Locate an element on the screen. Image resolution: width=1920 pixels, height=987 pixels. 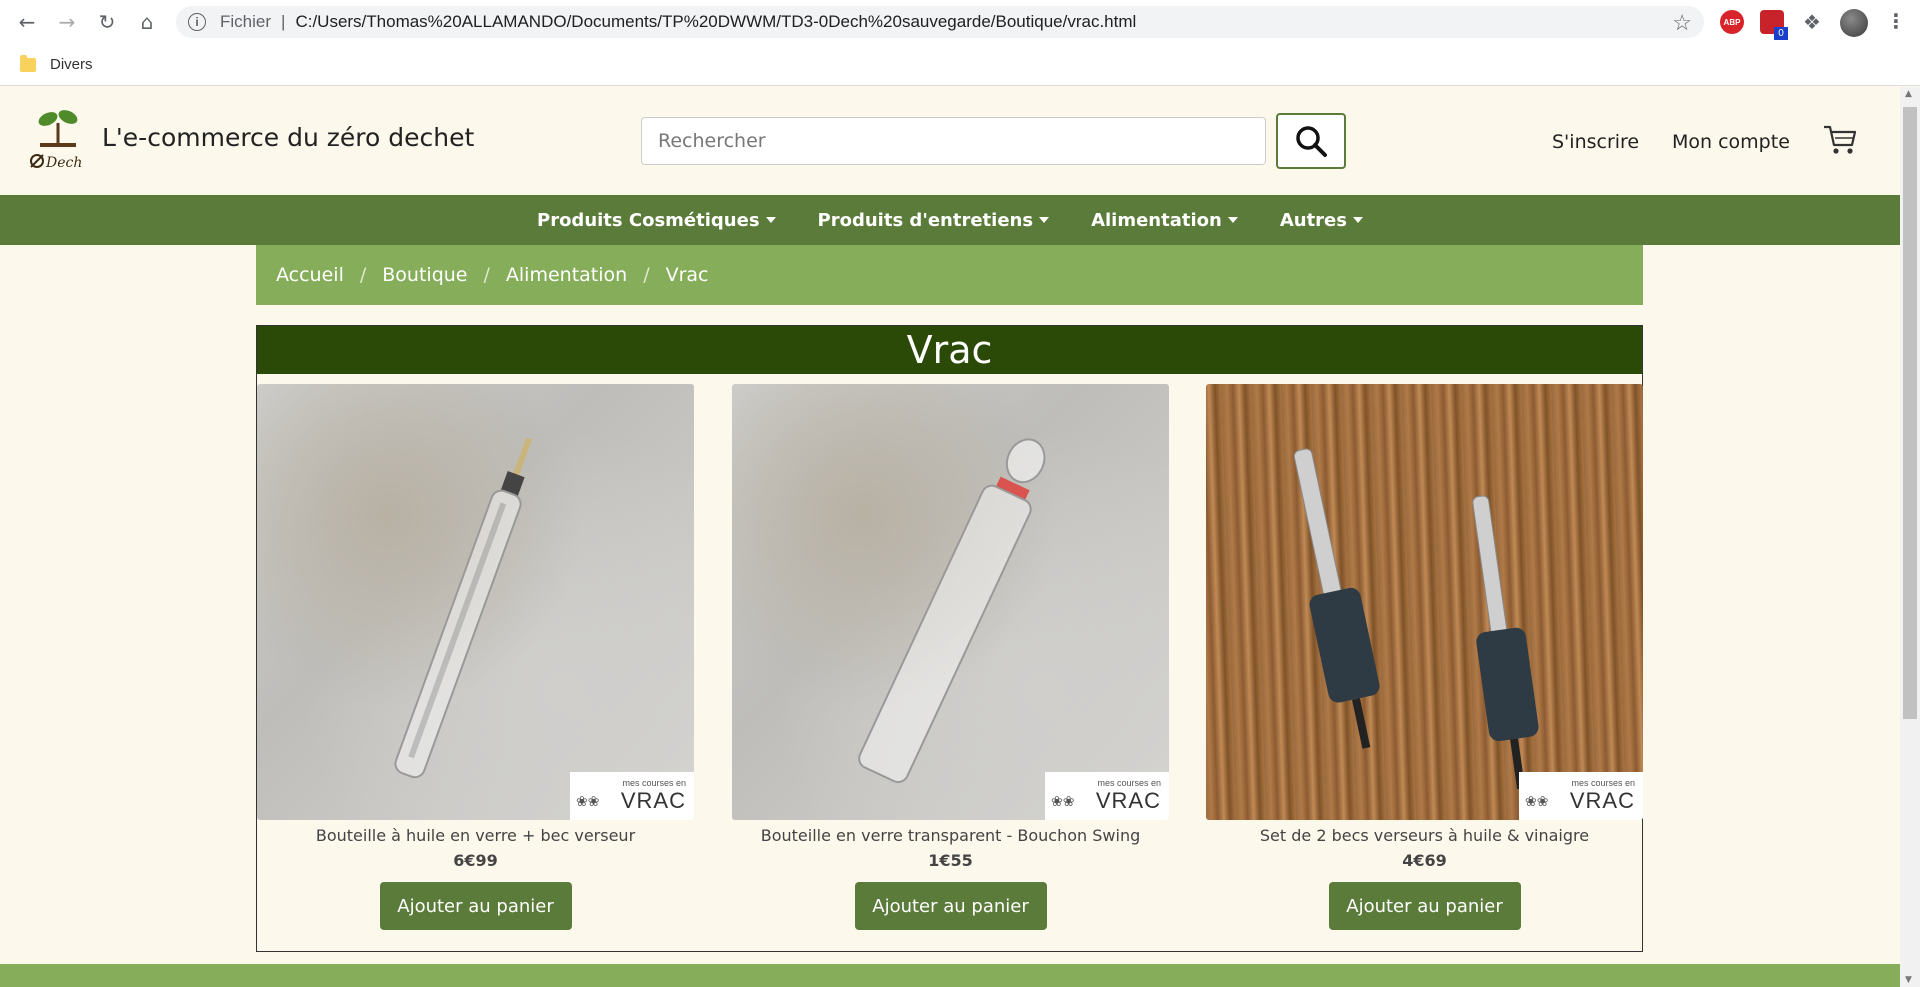
swing-bottle-image is located at coordinates (952, 611).